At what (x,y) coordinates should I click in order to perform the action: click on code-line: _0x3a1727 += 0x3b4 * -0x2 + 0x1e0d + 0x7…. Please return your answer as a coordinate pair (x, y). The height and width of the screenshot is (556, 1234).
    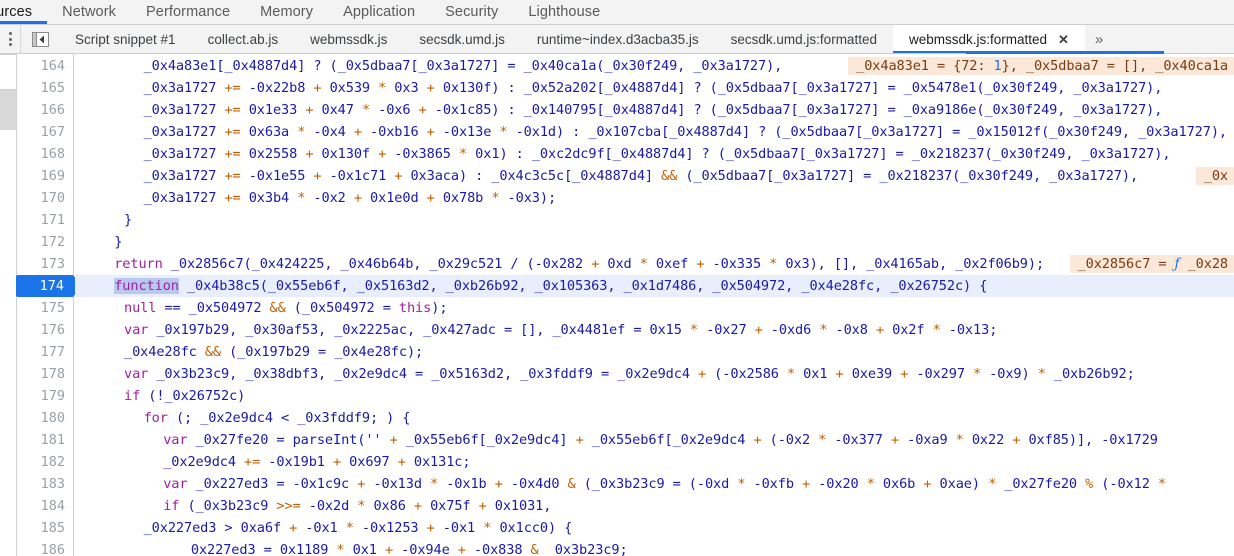
    Looking at the image, I should click on (350, 198).